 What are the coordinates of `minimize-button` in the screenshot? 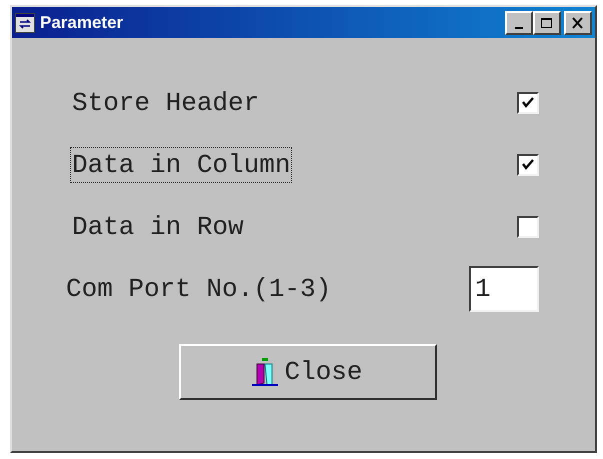 It's located at (519, 22).